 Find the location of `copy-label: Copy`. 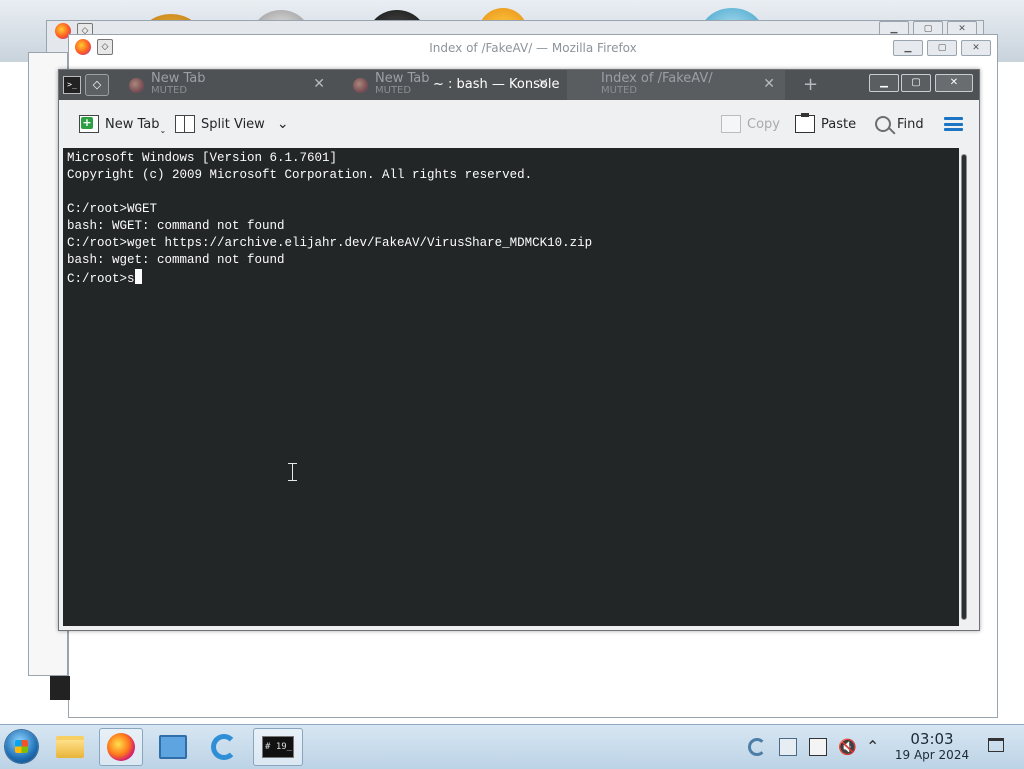

copy-label: Copy is located at coordinates (763, 124).